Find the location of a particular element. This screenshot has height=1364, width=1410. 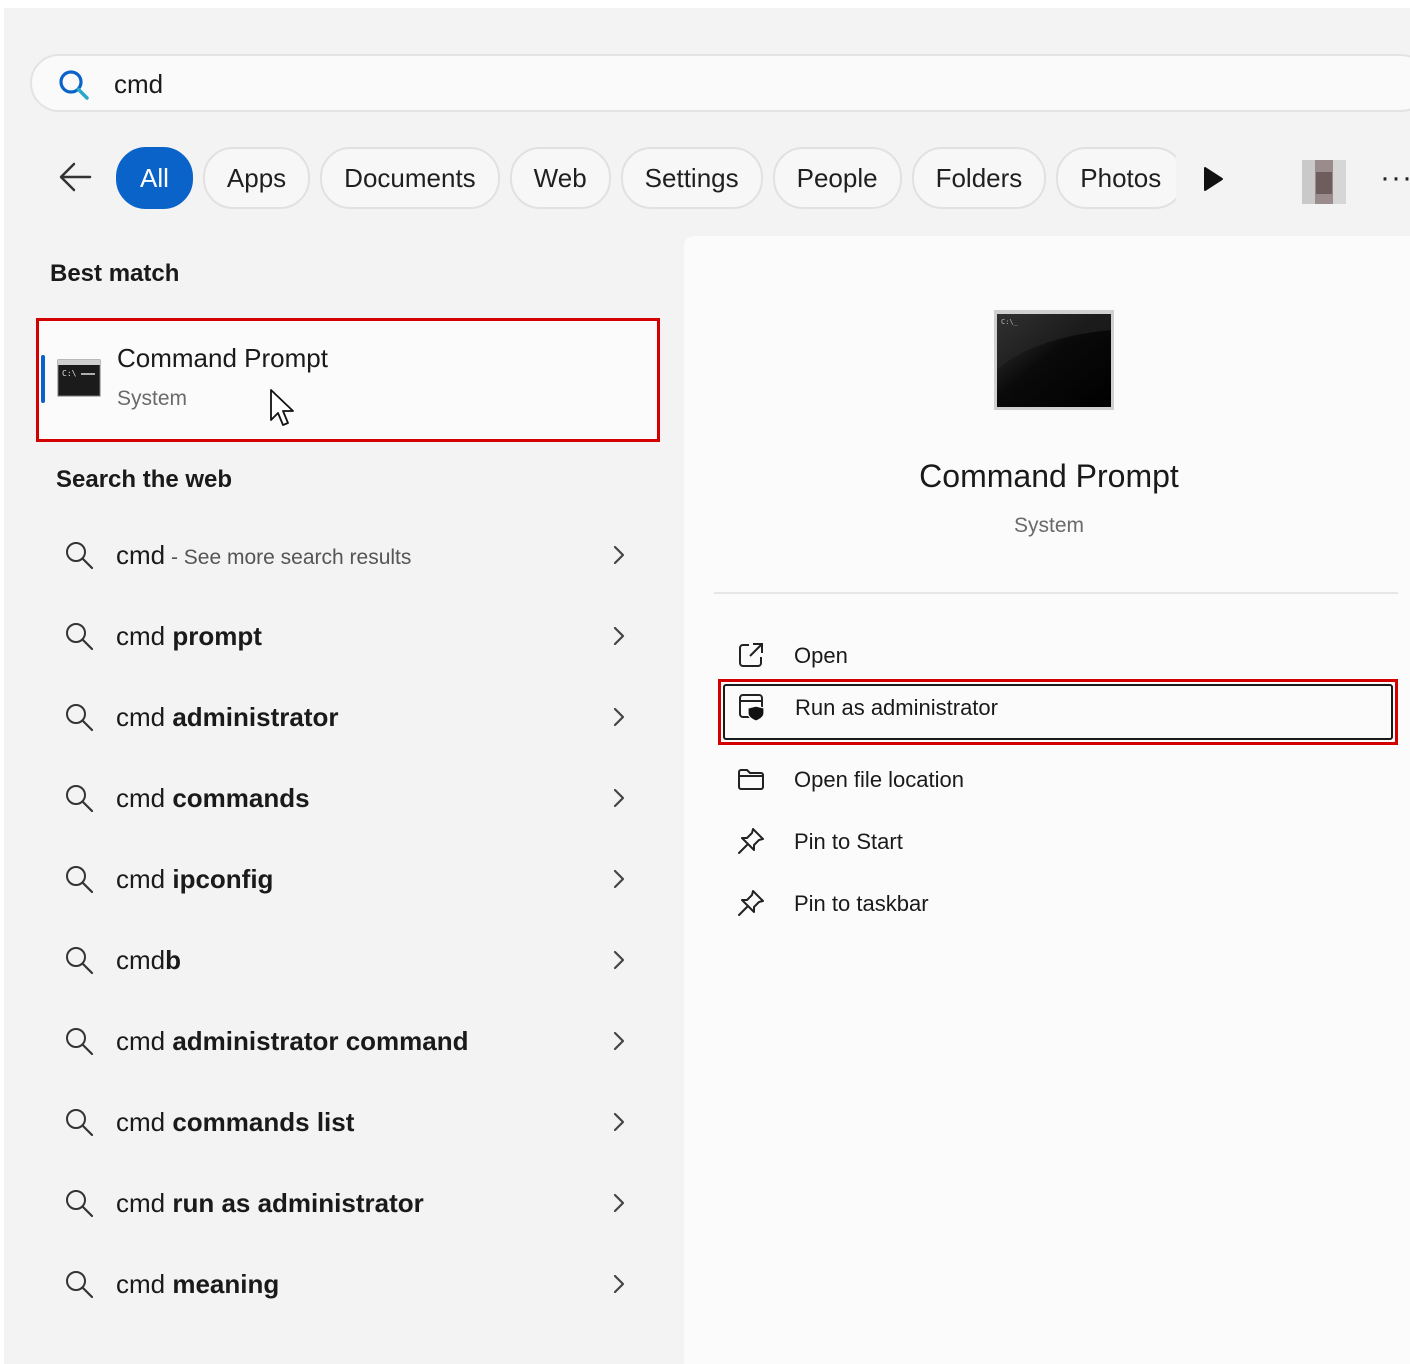

open-label: Open is located at coordinates (821, 655).